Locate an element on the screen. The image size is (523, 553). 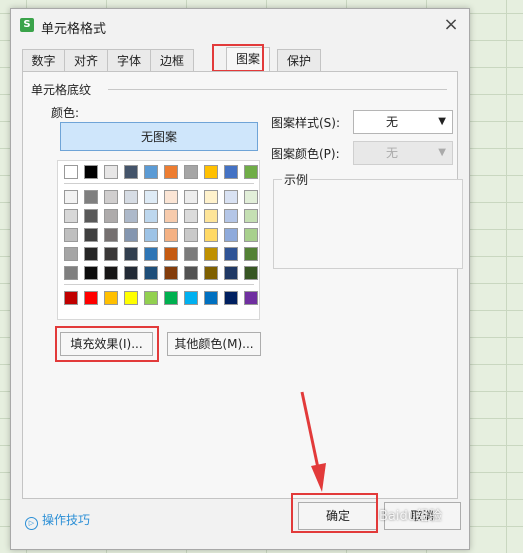
arrow-shaft is located at coordinates (310, 430).